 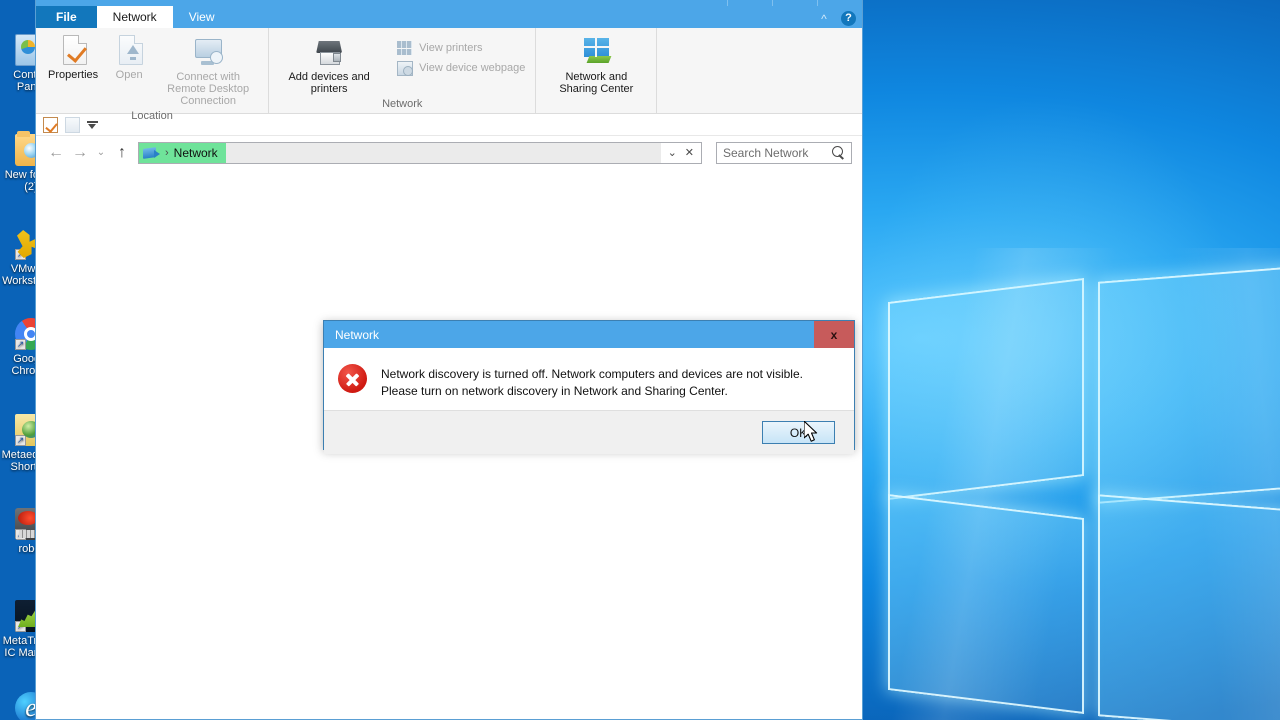 What do you see at coordinates (680, 152) in the screenshot?
I see `address-bar-tools: ⌄ ✕` at bounding box center [680, 152].